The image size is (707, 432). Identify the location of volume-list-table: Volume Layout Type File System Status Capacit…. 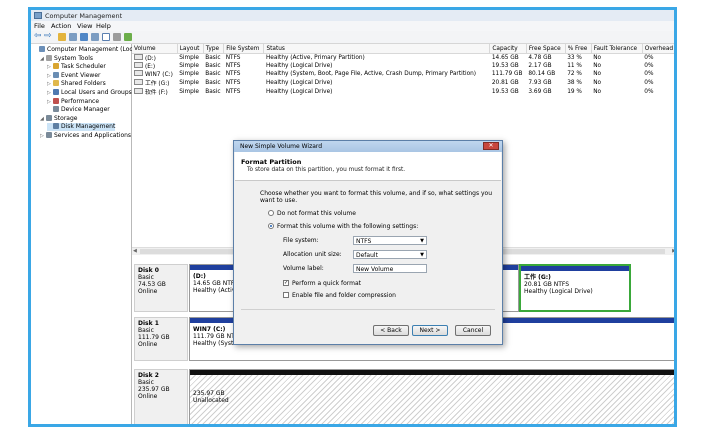
(403, 70).